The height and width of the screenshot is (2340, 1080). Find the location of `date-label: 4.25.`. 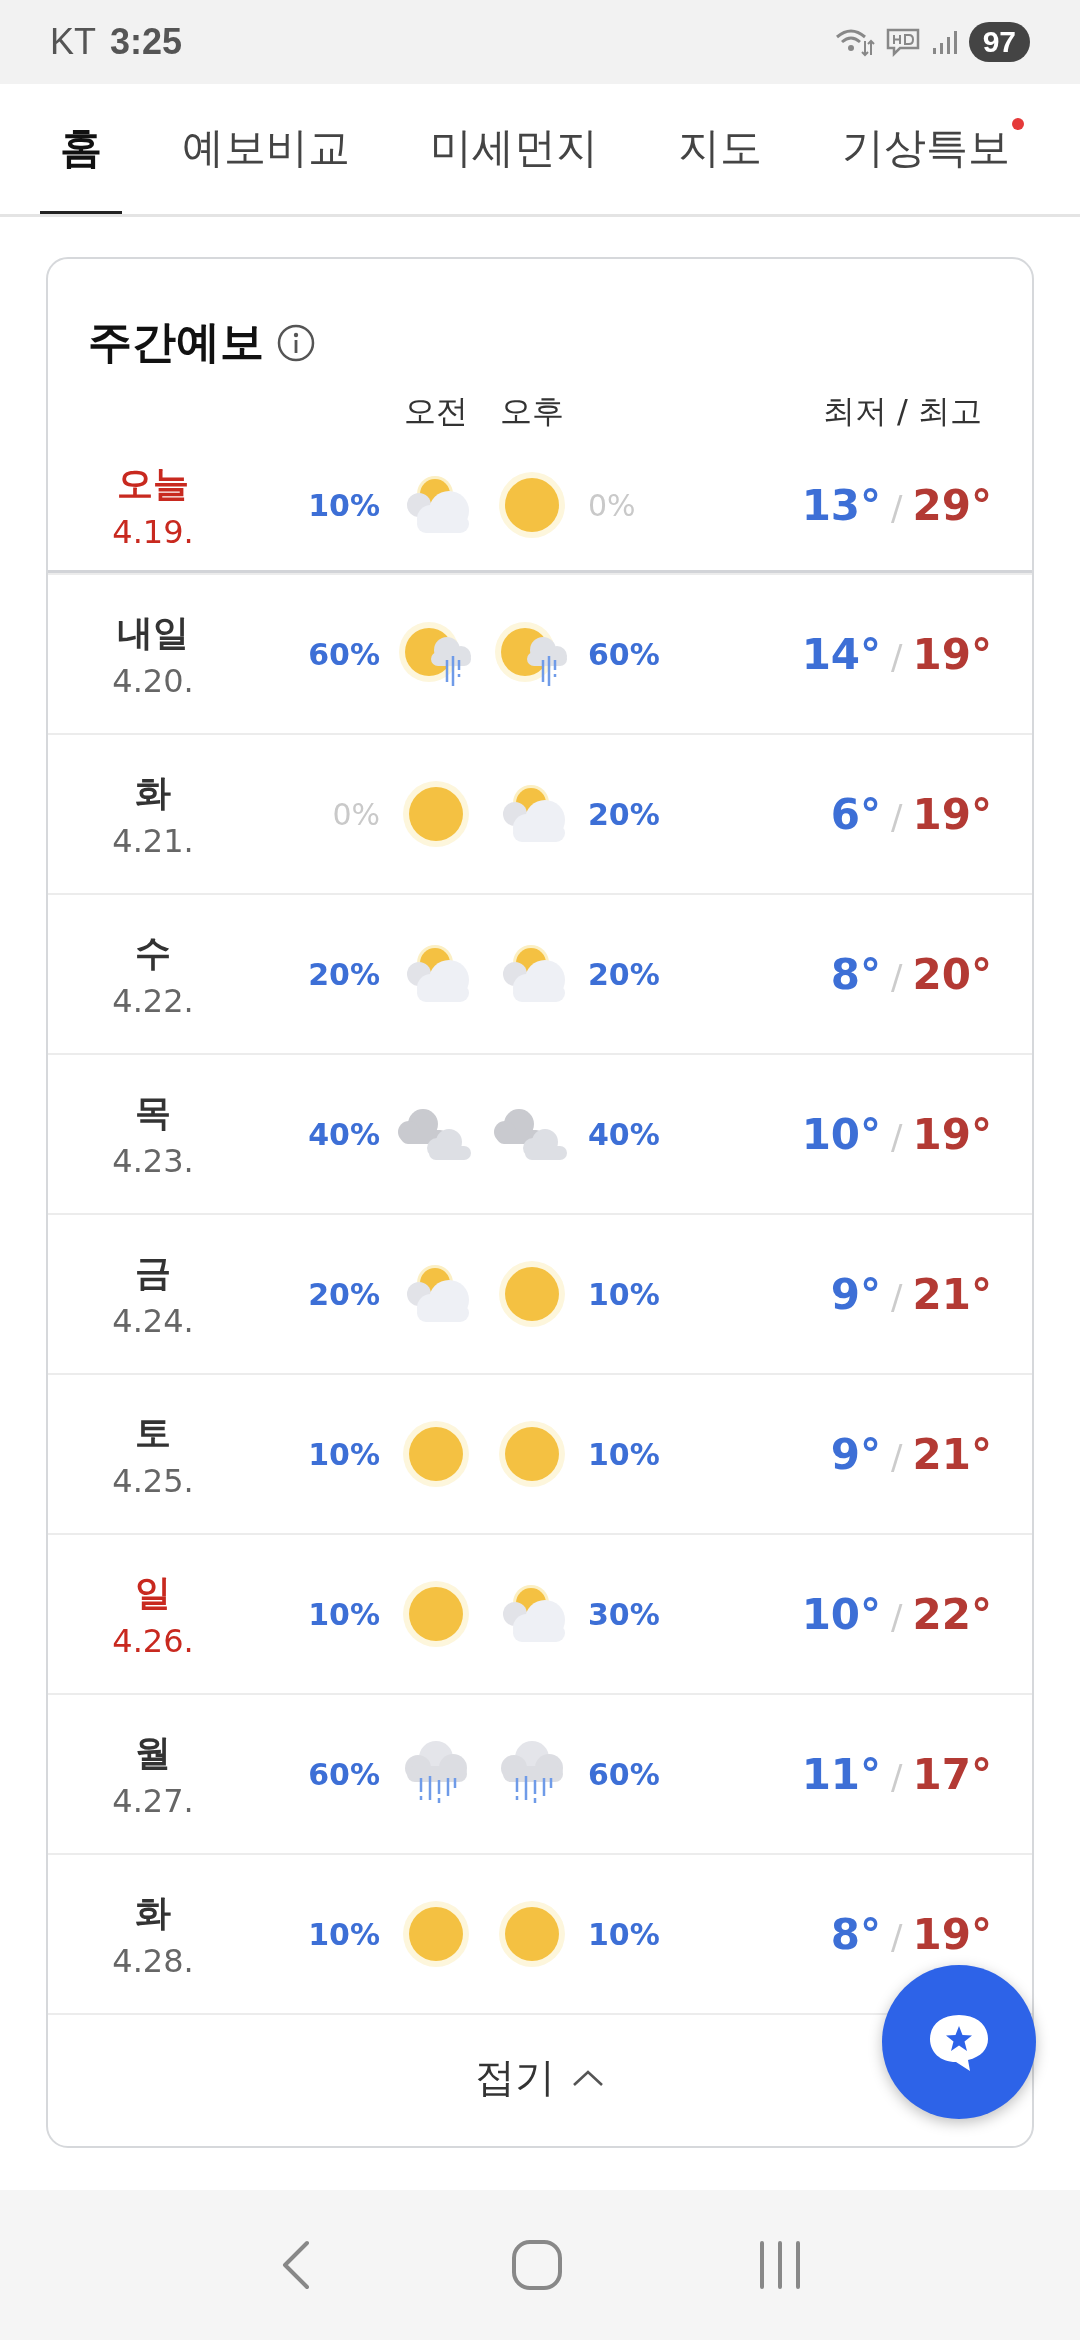

date-label: 4.25. is located at coordinates (153, 1480).